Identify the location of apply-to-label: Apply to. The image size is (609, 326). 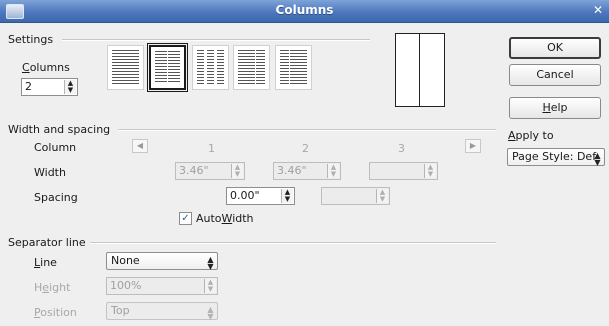
(531, 135).